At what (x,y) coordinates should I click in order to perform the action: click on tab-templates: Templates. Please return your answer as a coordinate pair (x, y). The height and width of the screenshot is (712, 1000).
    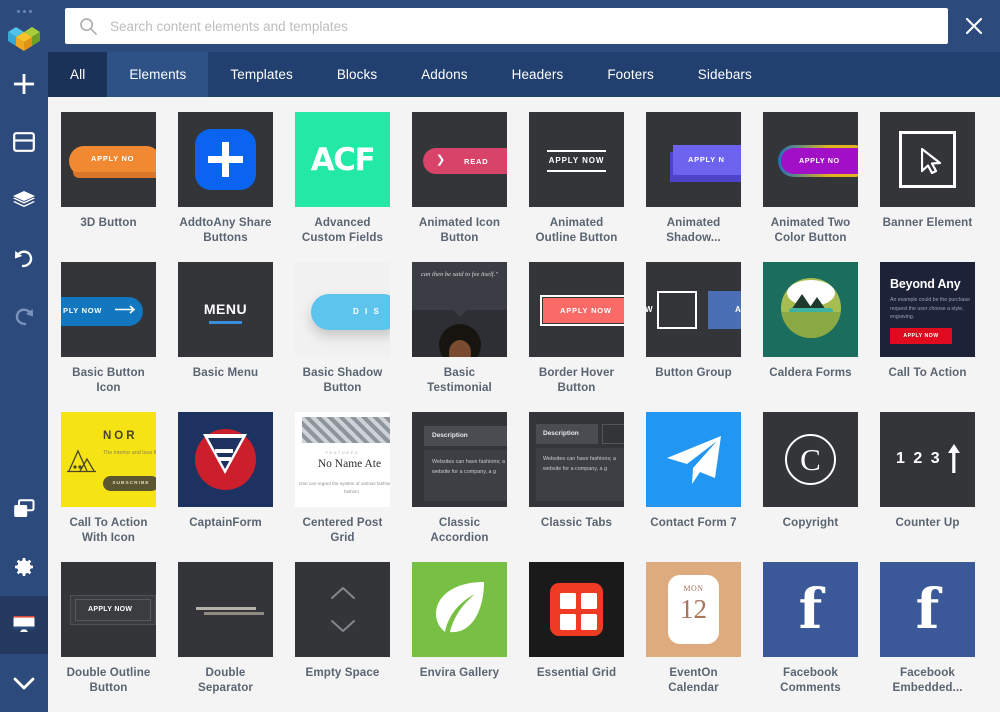
    Looking at the image, I should click on (261, 74).